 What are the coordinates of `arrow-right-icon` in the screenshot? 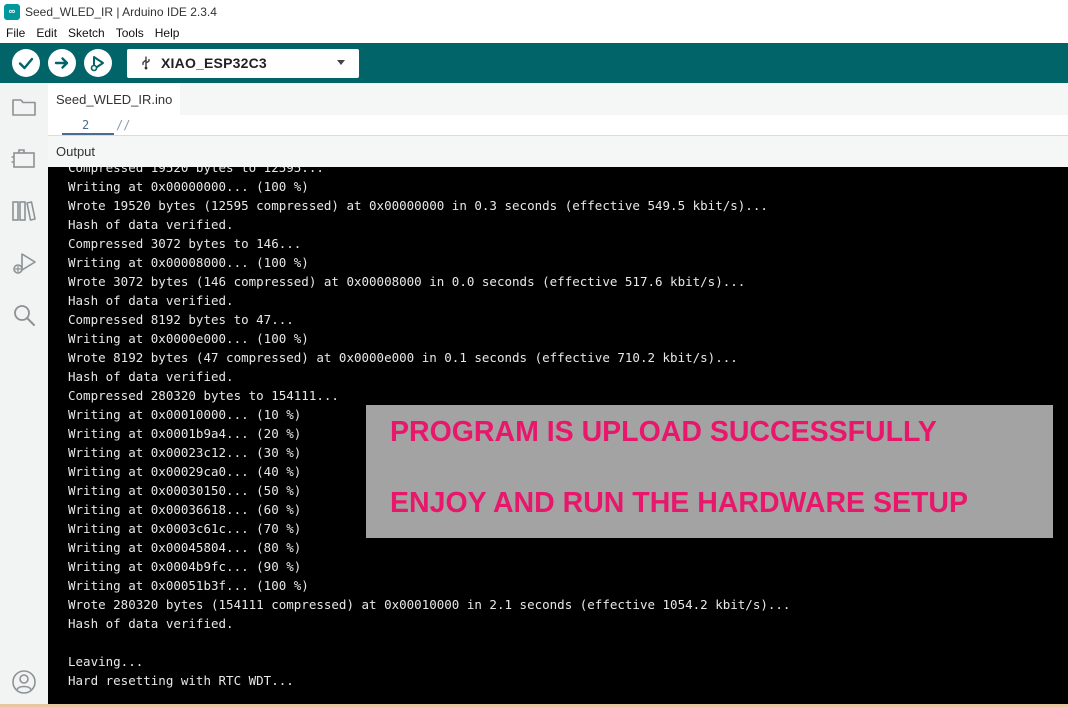 It's located at (61, 63).